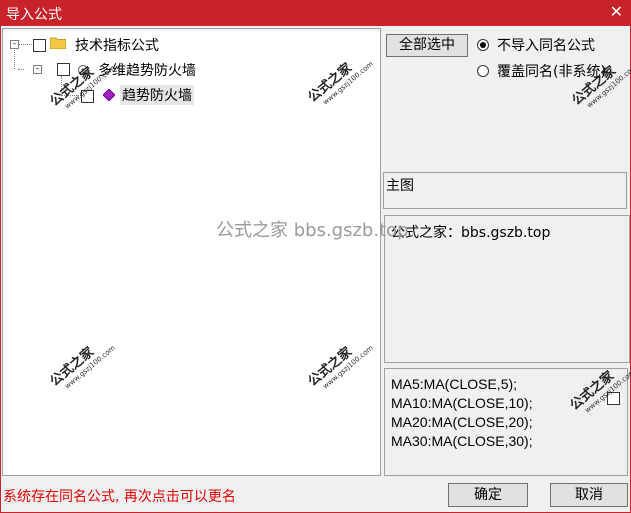 This screenshot has width=631, height=513. I want to click on folder-icon, so click(58, 43).